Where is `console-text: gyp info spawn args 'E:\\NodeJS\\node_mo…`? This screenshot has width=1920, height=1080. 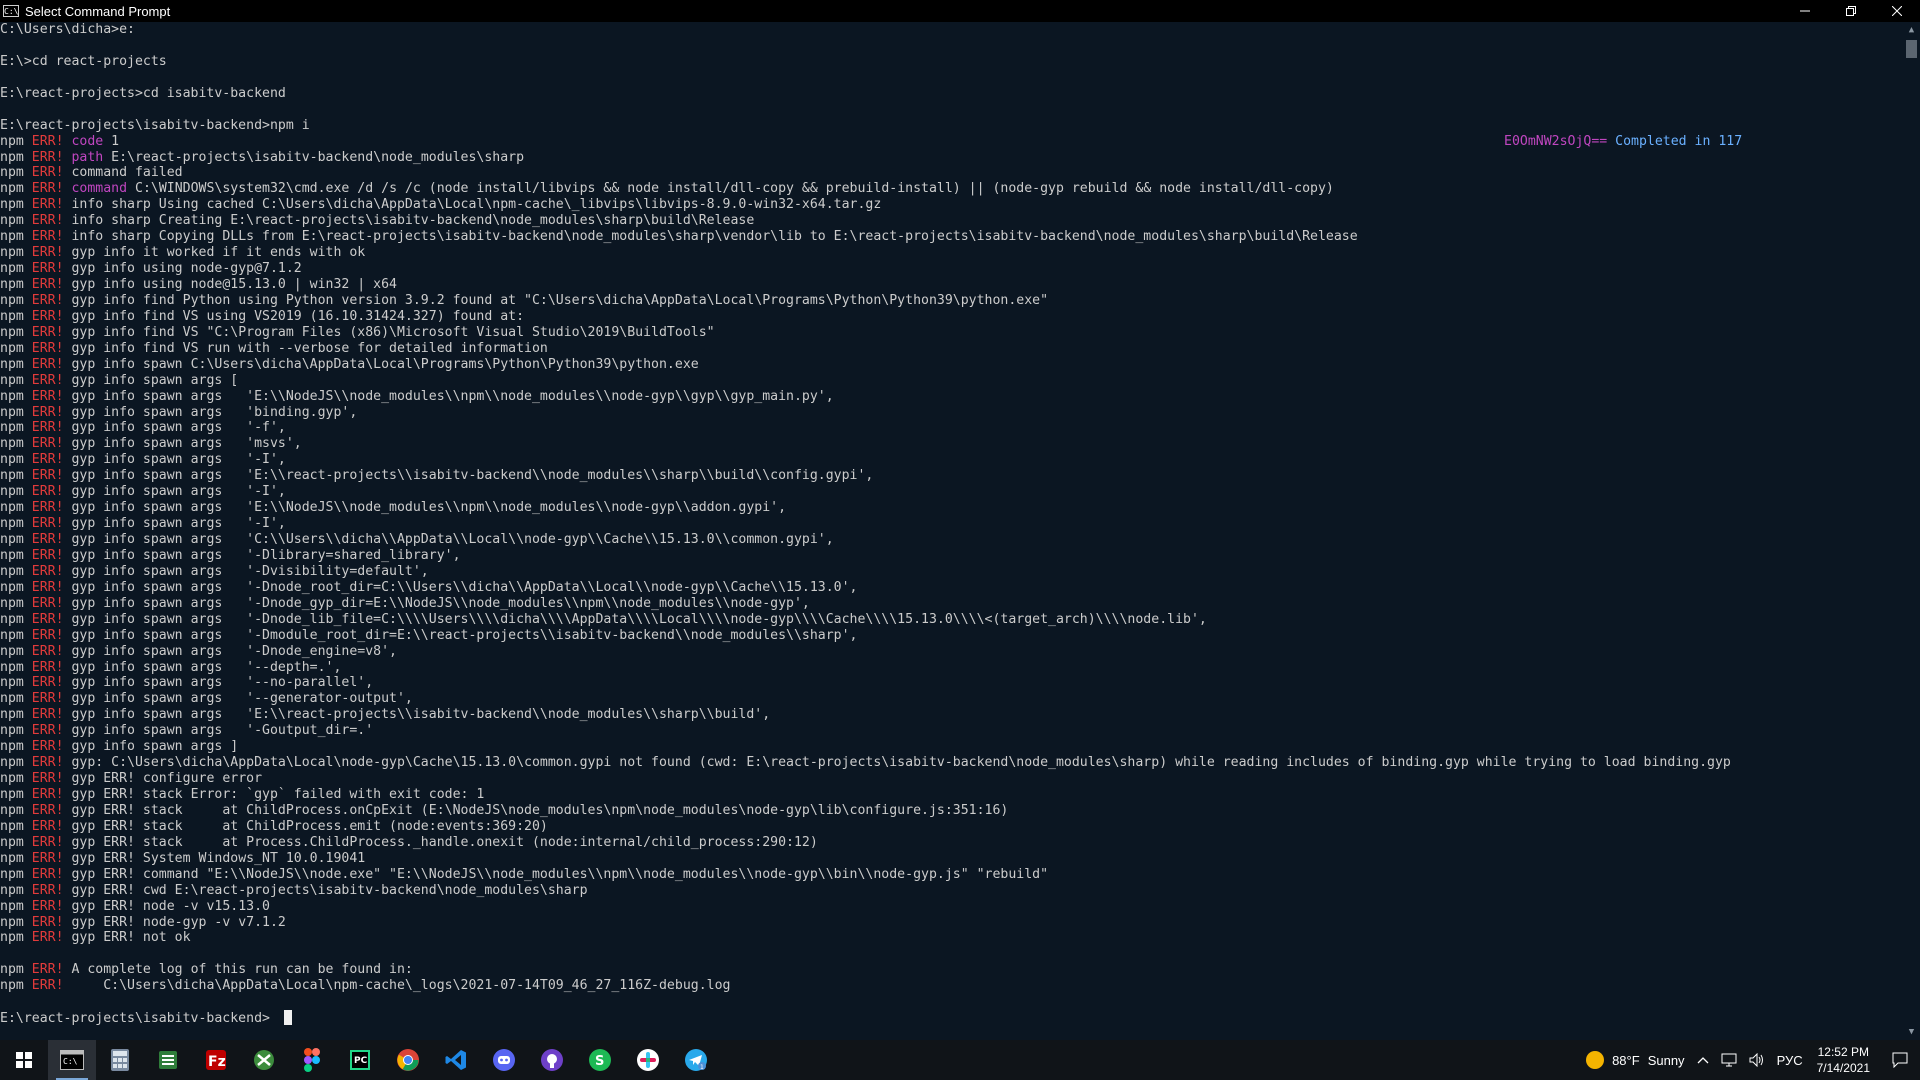
console-text: gyp info spawn args 'E:\\NodeJS\\node_mo… is located at coordinates (448, 396).